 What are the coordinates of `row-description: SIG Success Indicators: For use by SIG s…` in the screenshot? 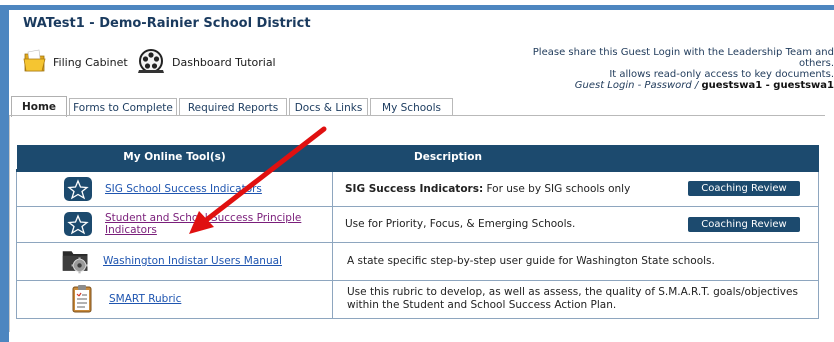 It's located at (487, 189).